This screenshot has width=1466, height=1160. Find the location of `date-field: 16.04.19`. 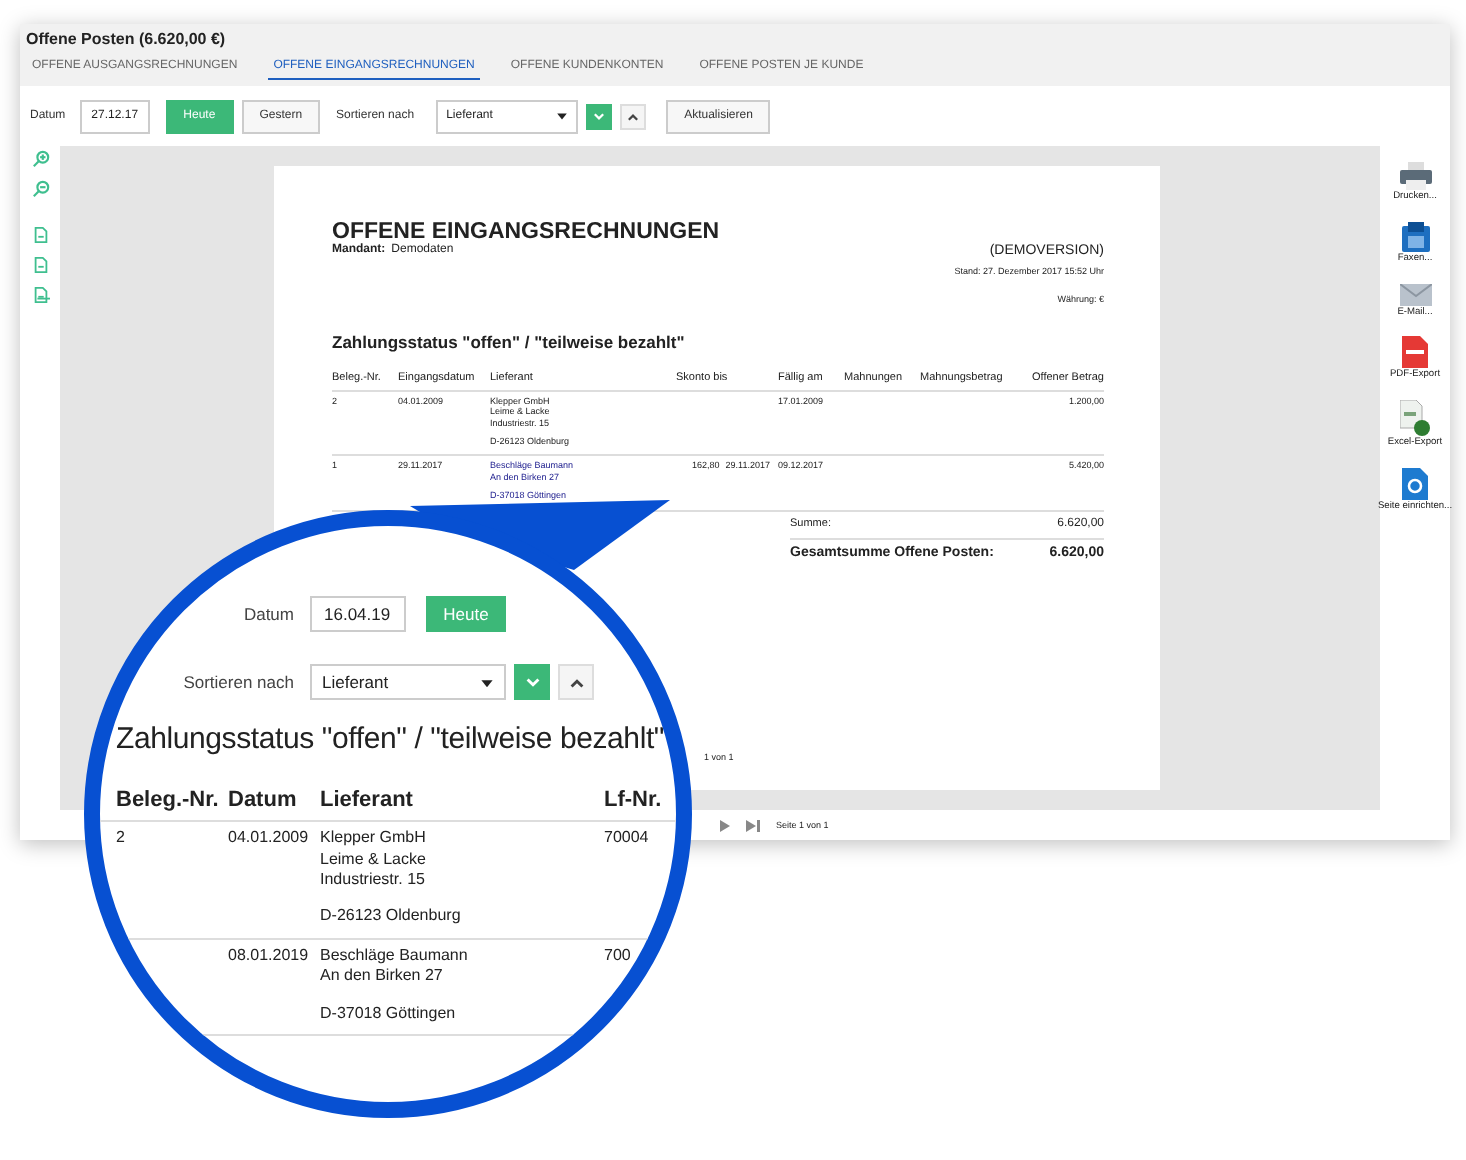

date-field: 16.04.19 is located at coordinates (358, 614).